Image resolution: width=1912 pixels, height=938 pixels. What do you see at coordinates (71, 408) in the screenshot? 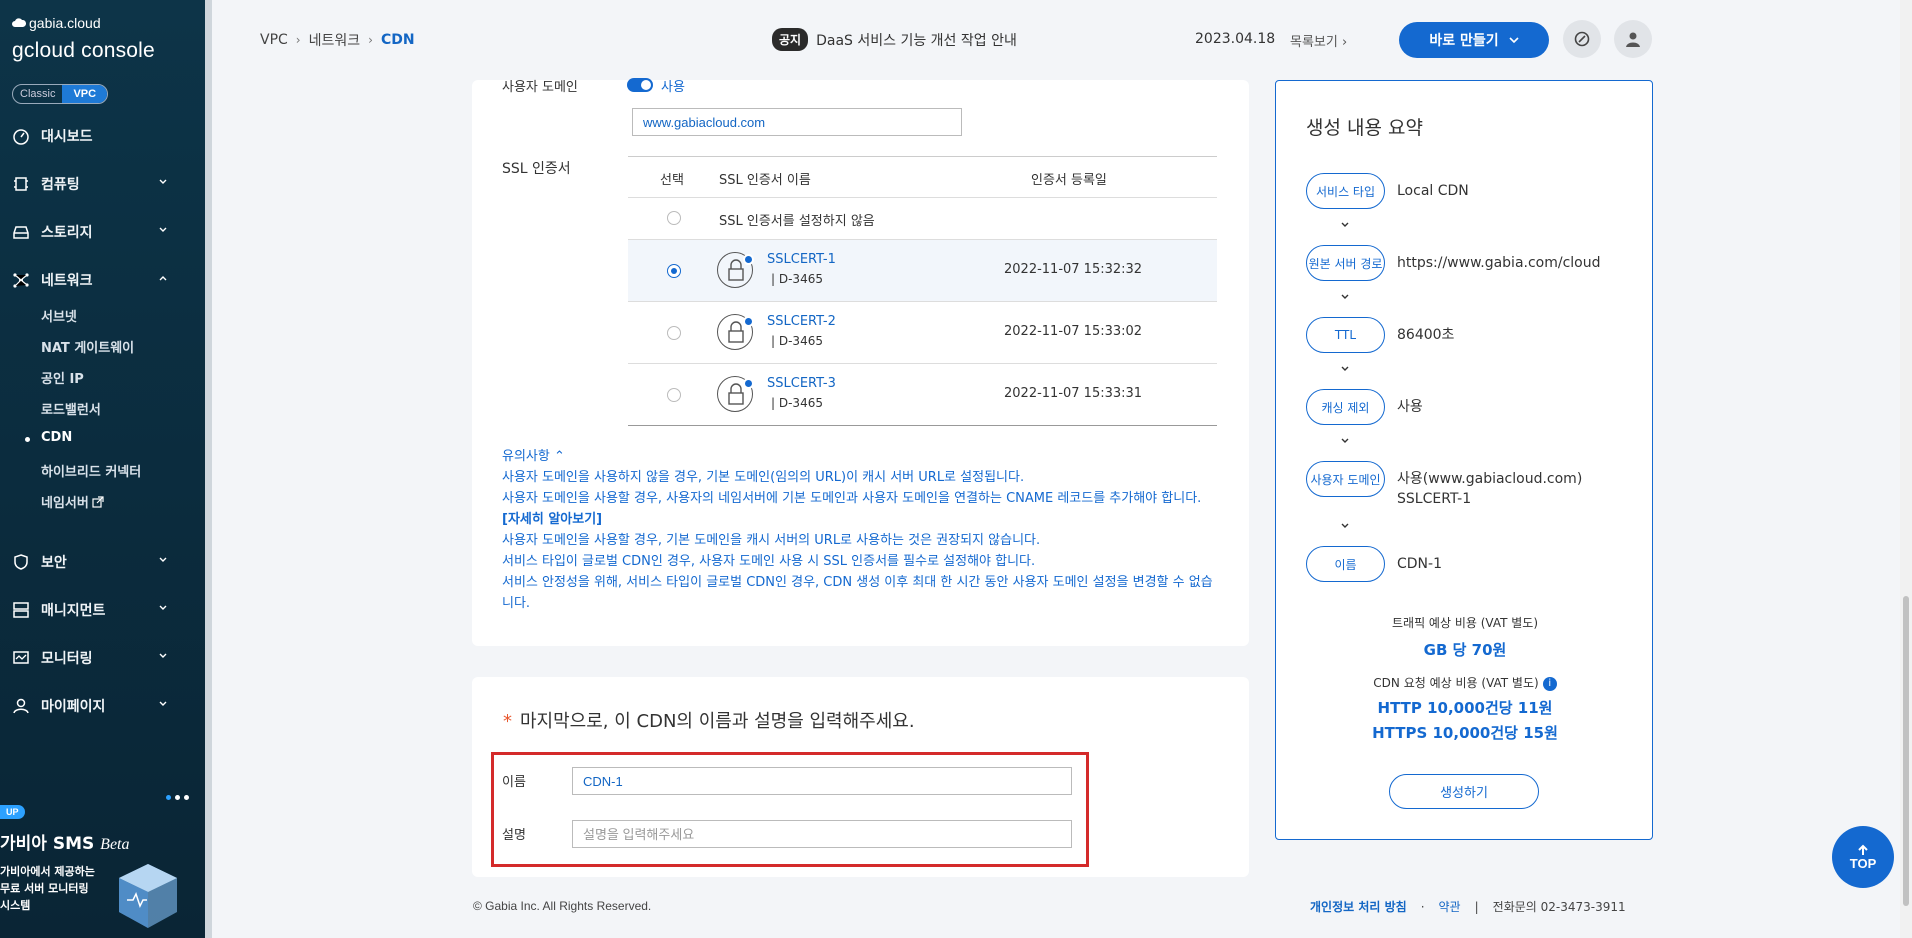
I see `sidebar-item-load-balancer: 로드밸런서` at bounding box center [71, 408].